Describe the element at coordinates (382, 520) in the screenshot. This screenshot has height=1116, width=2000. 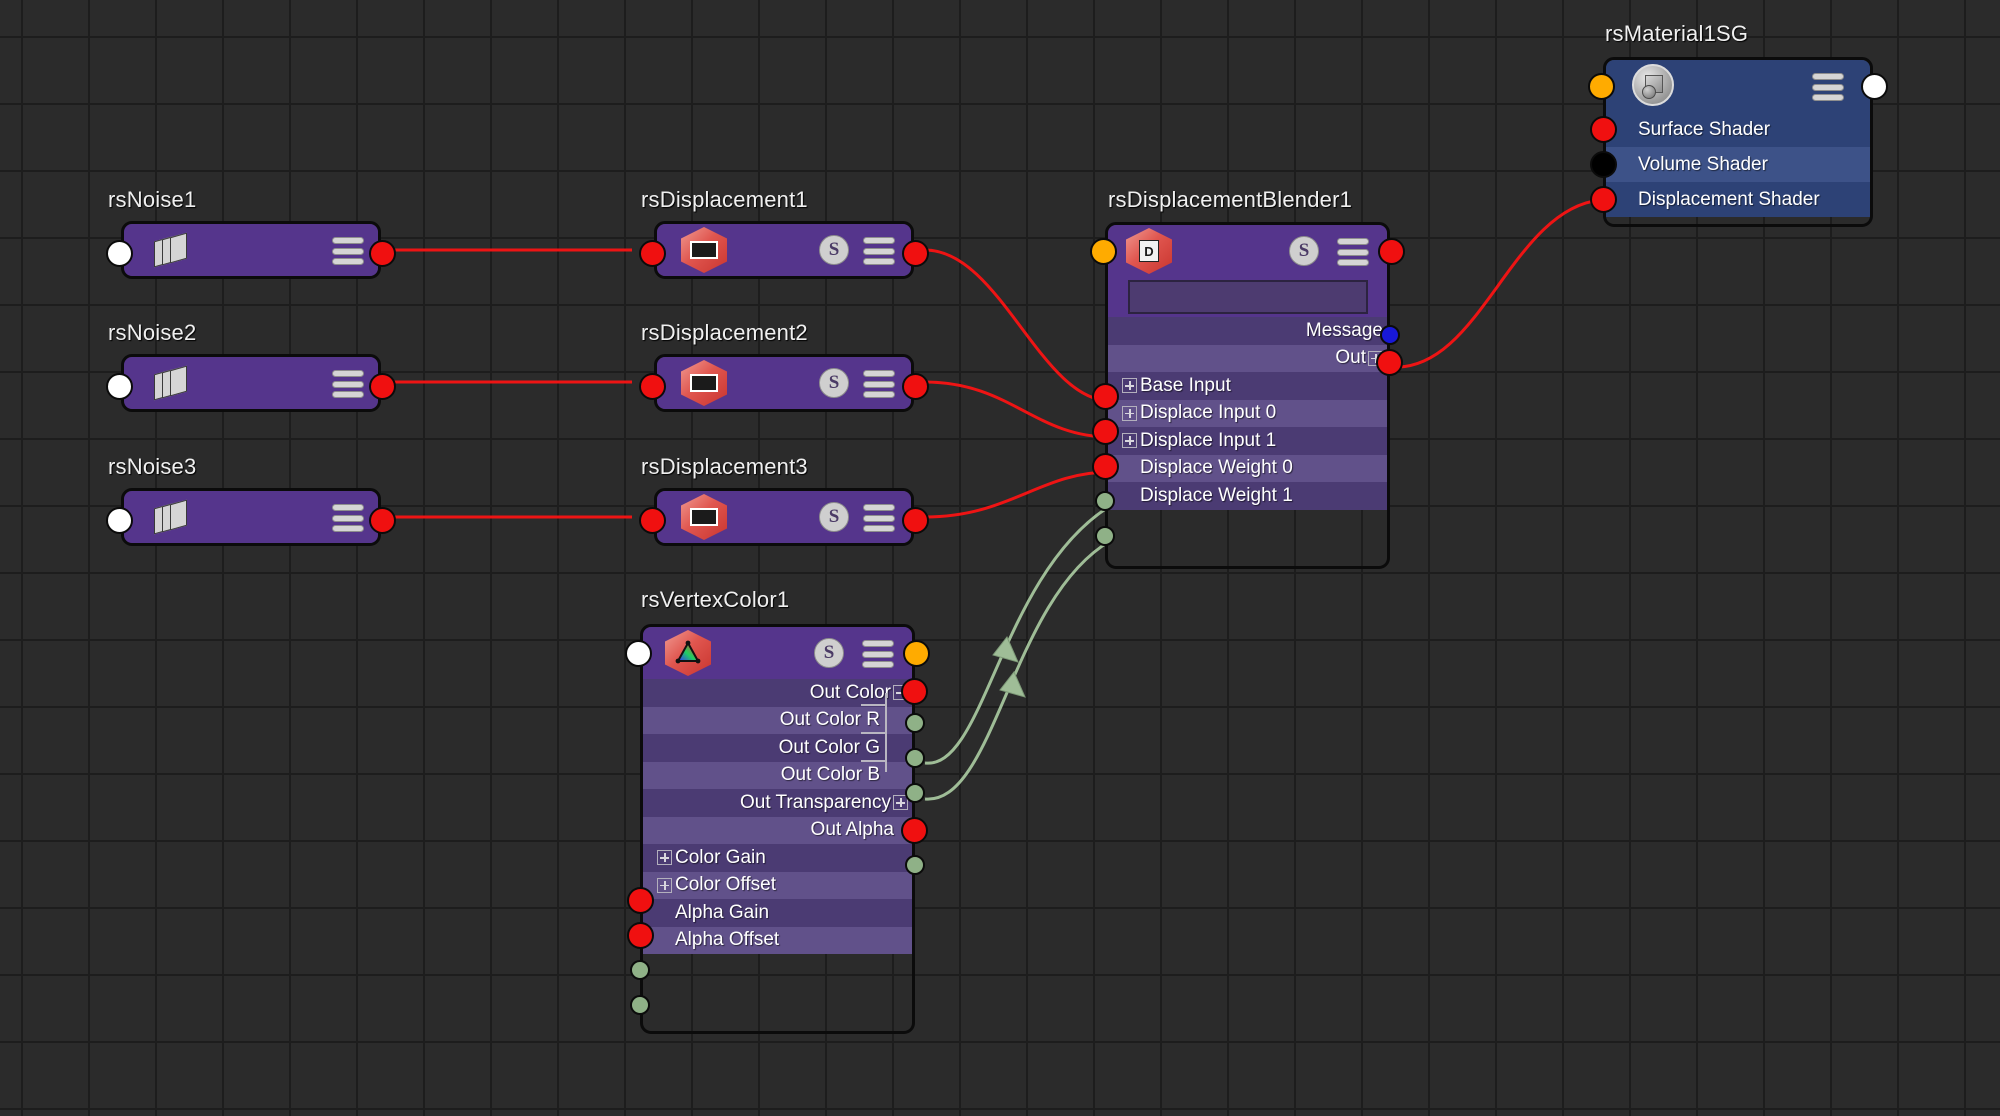
I see `plug-output-rsNoise3` at that location.